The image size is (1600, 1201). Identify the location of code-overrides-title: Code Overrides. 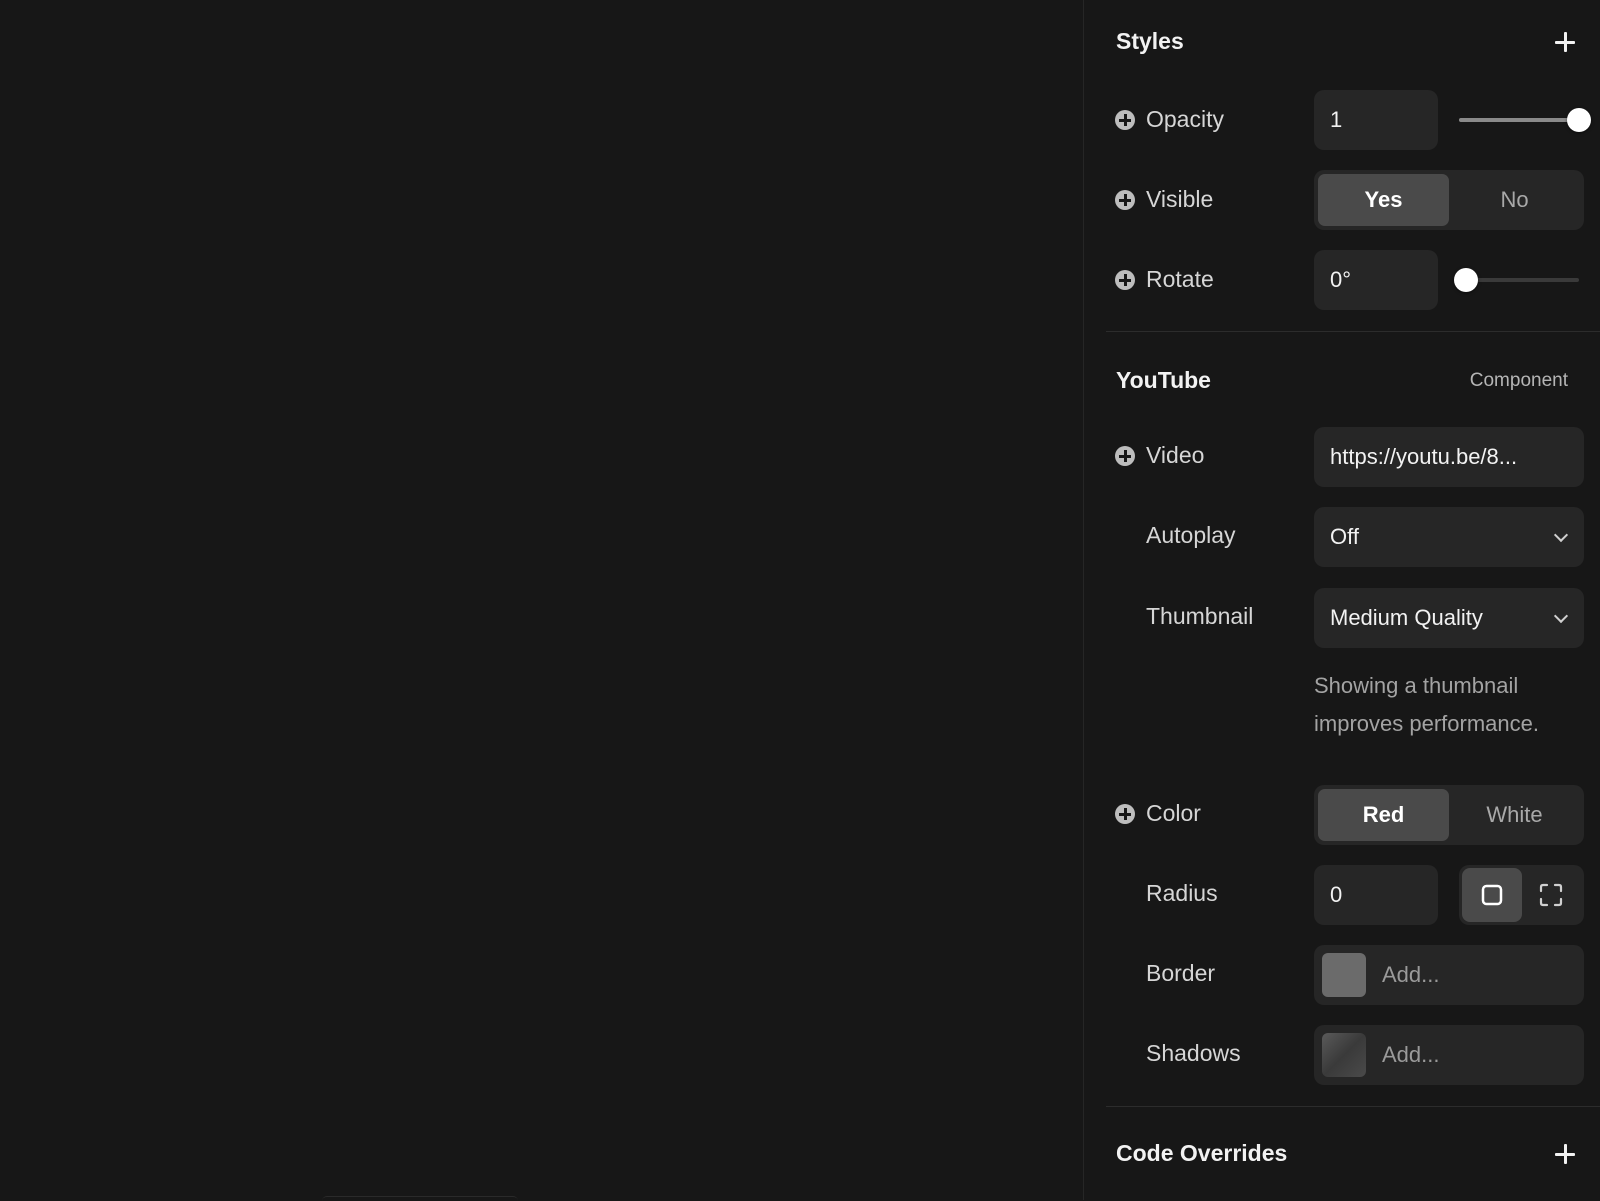
(1202, 1153).